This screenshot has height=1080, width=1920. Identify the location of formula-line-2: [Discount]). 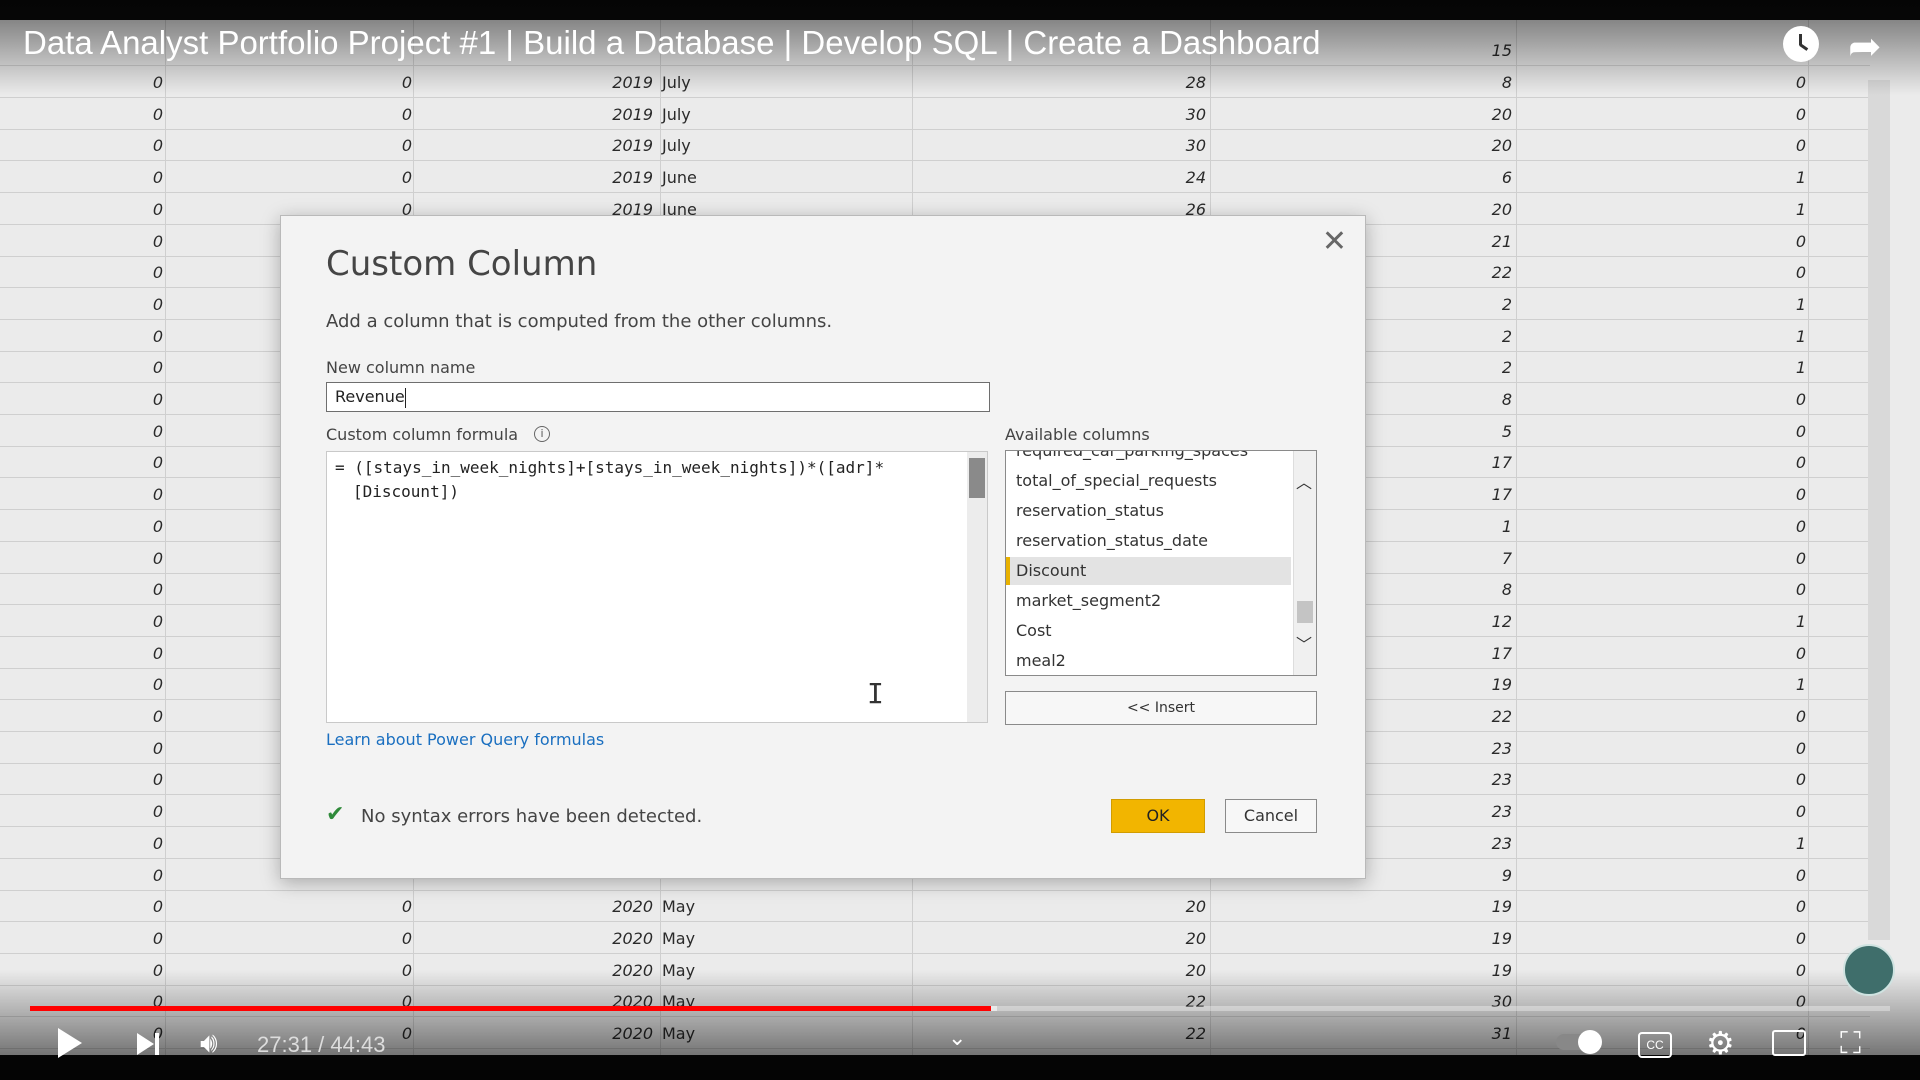
(406, 491).